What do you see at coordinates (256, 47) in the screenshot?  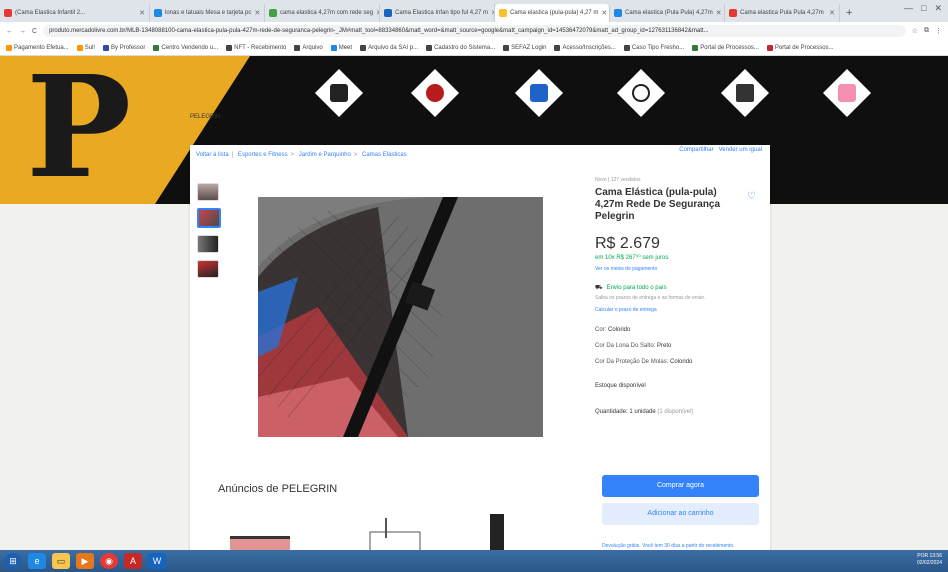 I see `bookmark-item: NFT - Recebimento` at bounding box center [256, 47].